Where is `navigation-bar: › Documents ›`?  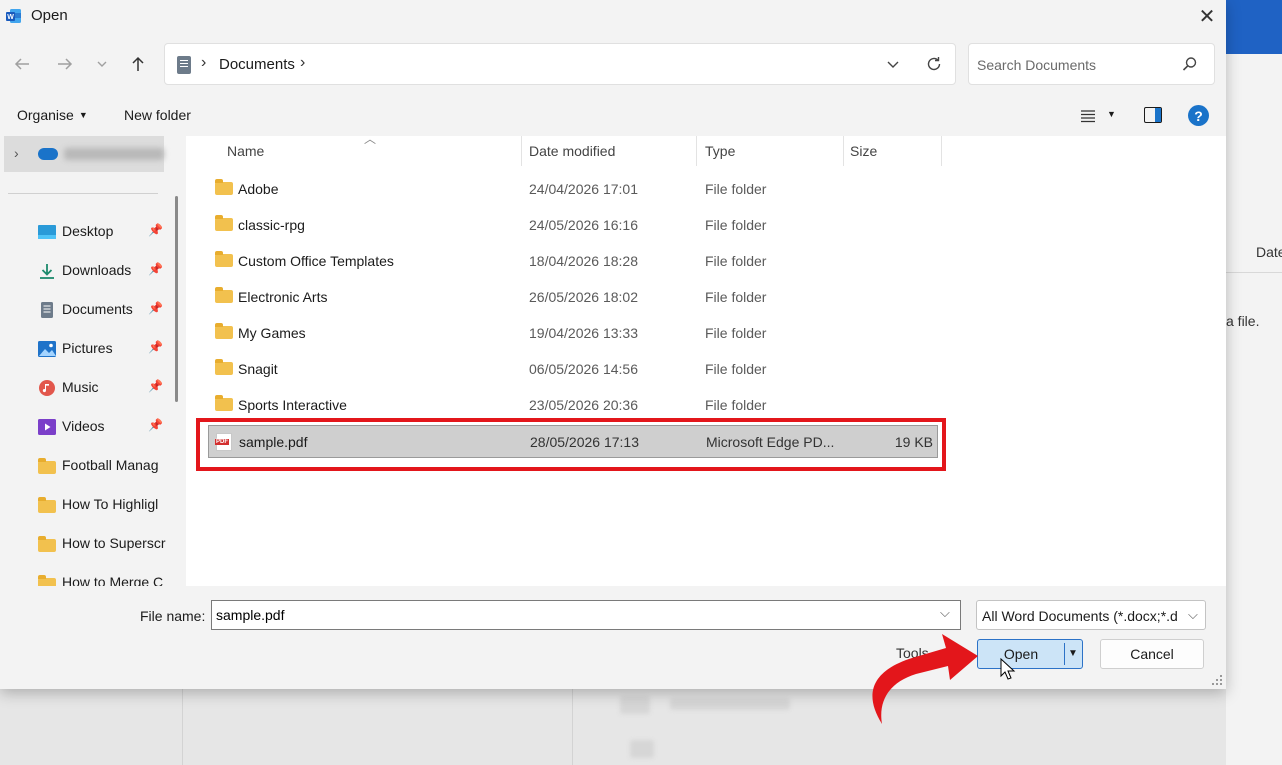 navigation-bar: › Documents › is located at coordinates (613, 64).